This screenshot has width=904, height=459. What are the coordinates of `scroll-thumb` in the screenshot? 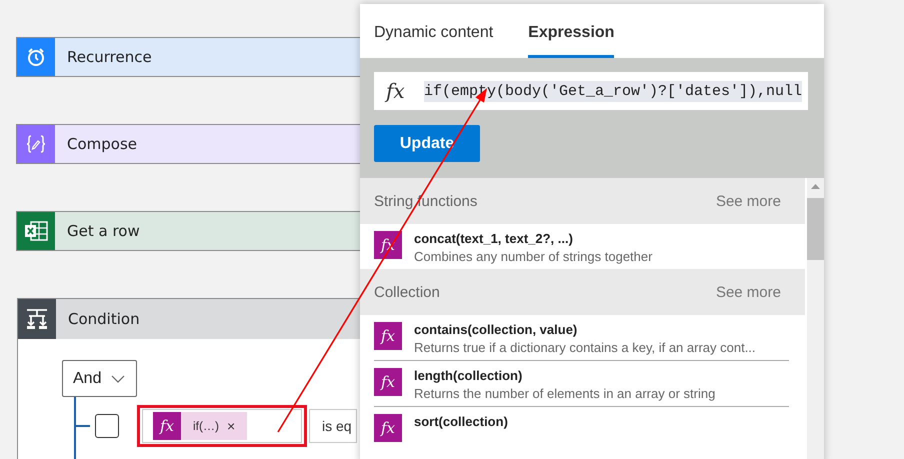 It's located at (815, 229).